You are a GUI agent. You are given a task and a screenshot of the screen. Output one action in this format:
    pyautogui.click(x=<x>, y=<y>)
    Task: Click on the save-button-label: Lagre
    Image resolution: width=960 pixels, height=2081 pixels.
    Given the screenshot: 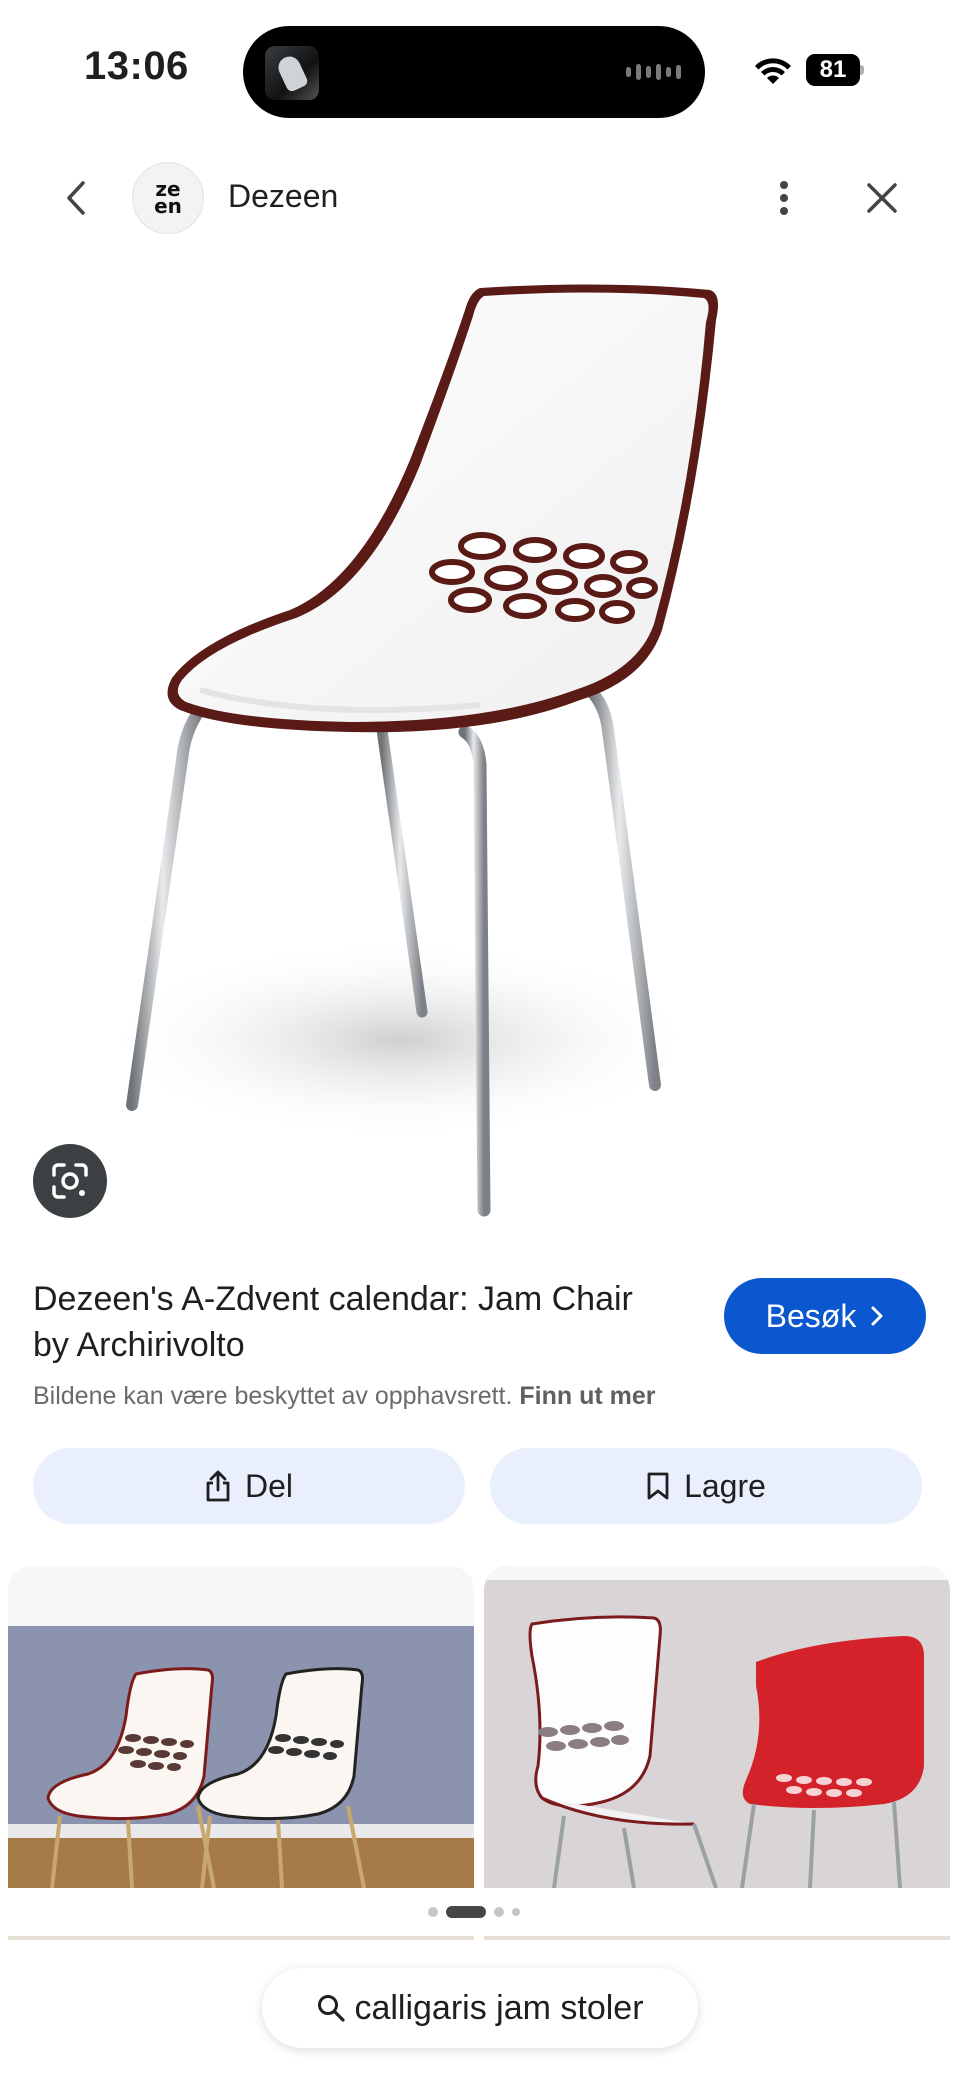 What is the action you would take?
    pyautogui.click(x=725, y=1485)
    